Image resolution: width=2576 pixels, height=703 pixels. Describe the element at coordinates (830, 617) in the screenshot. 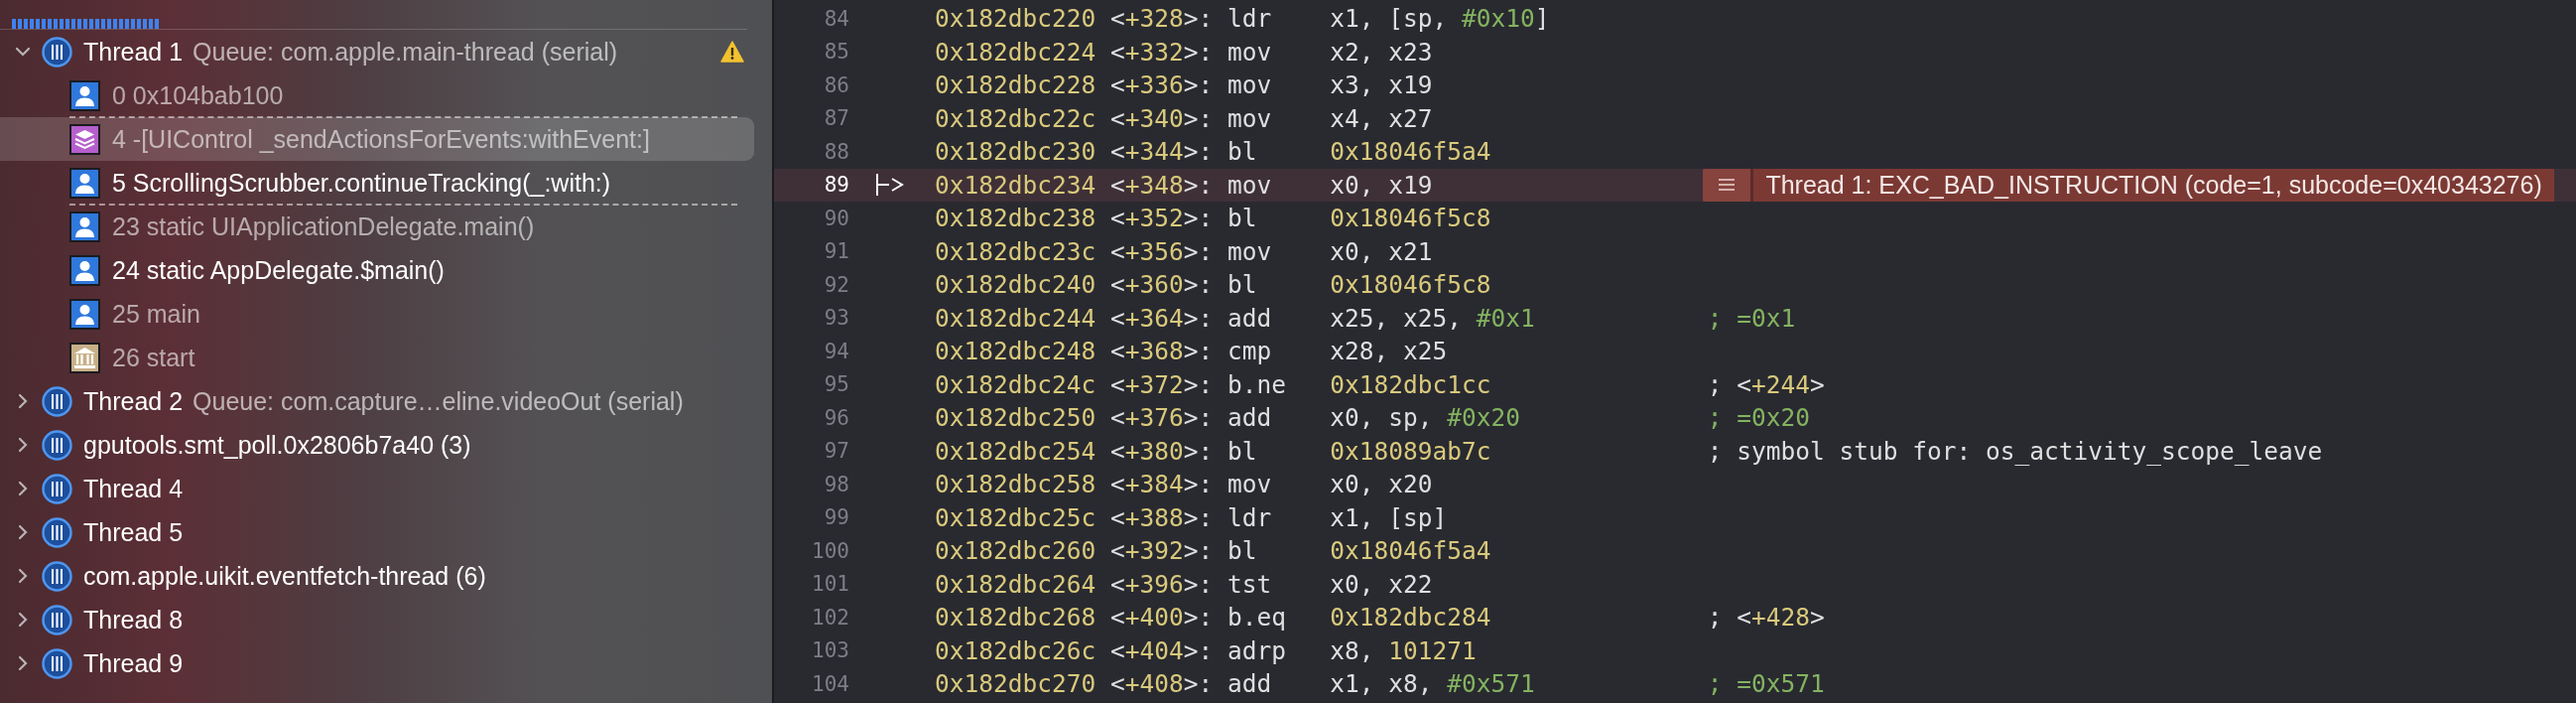

I see `line-number: 102` at that location.